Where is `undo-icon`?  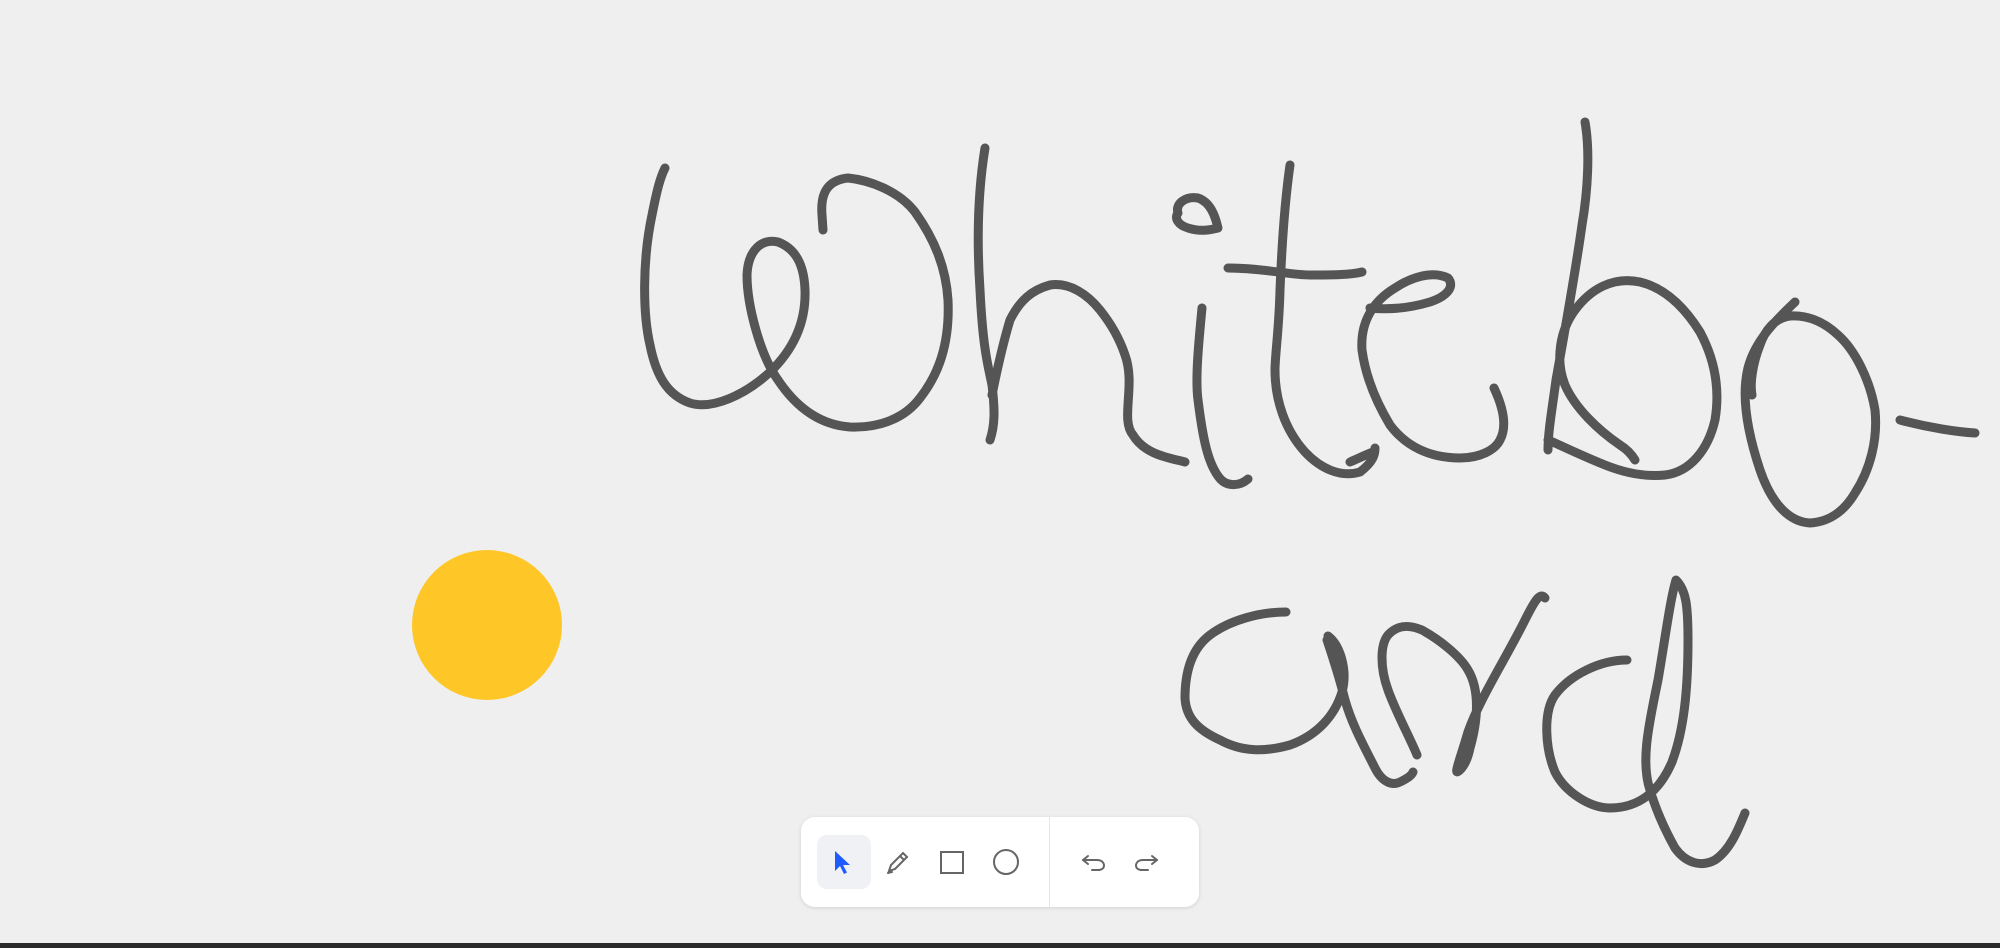 undo-icon is located at coordinates (1094, 863).